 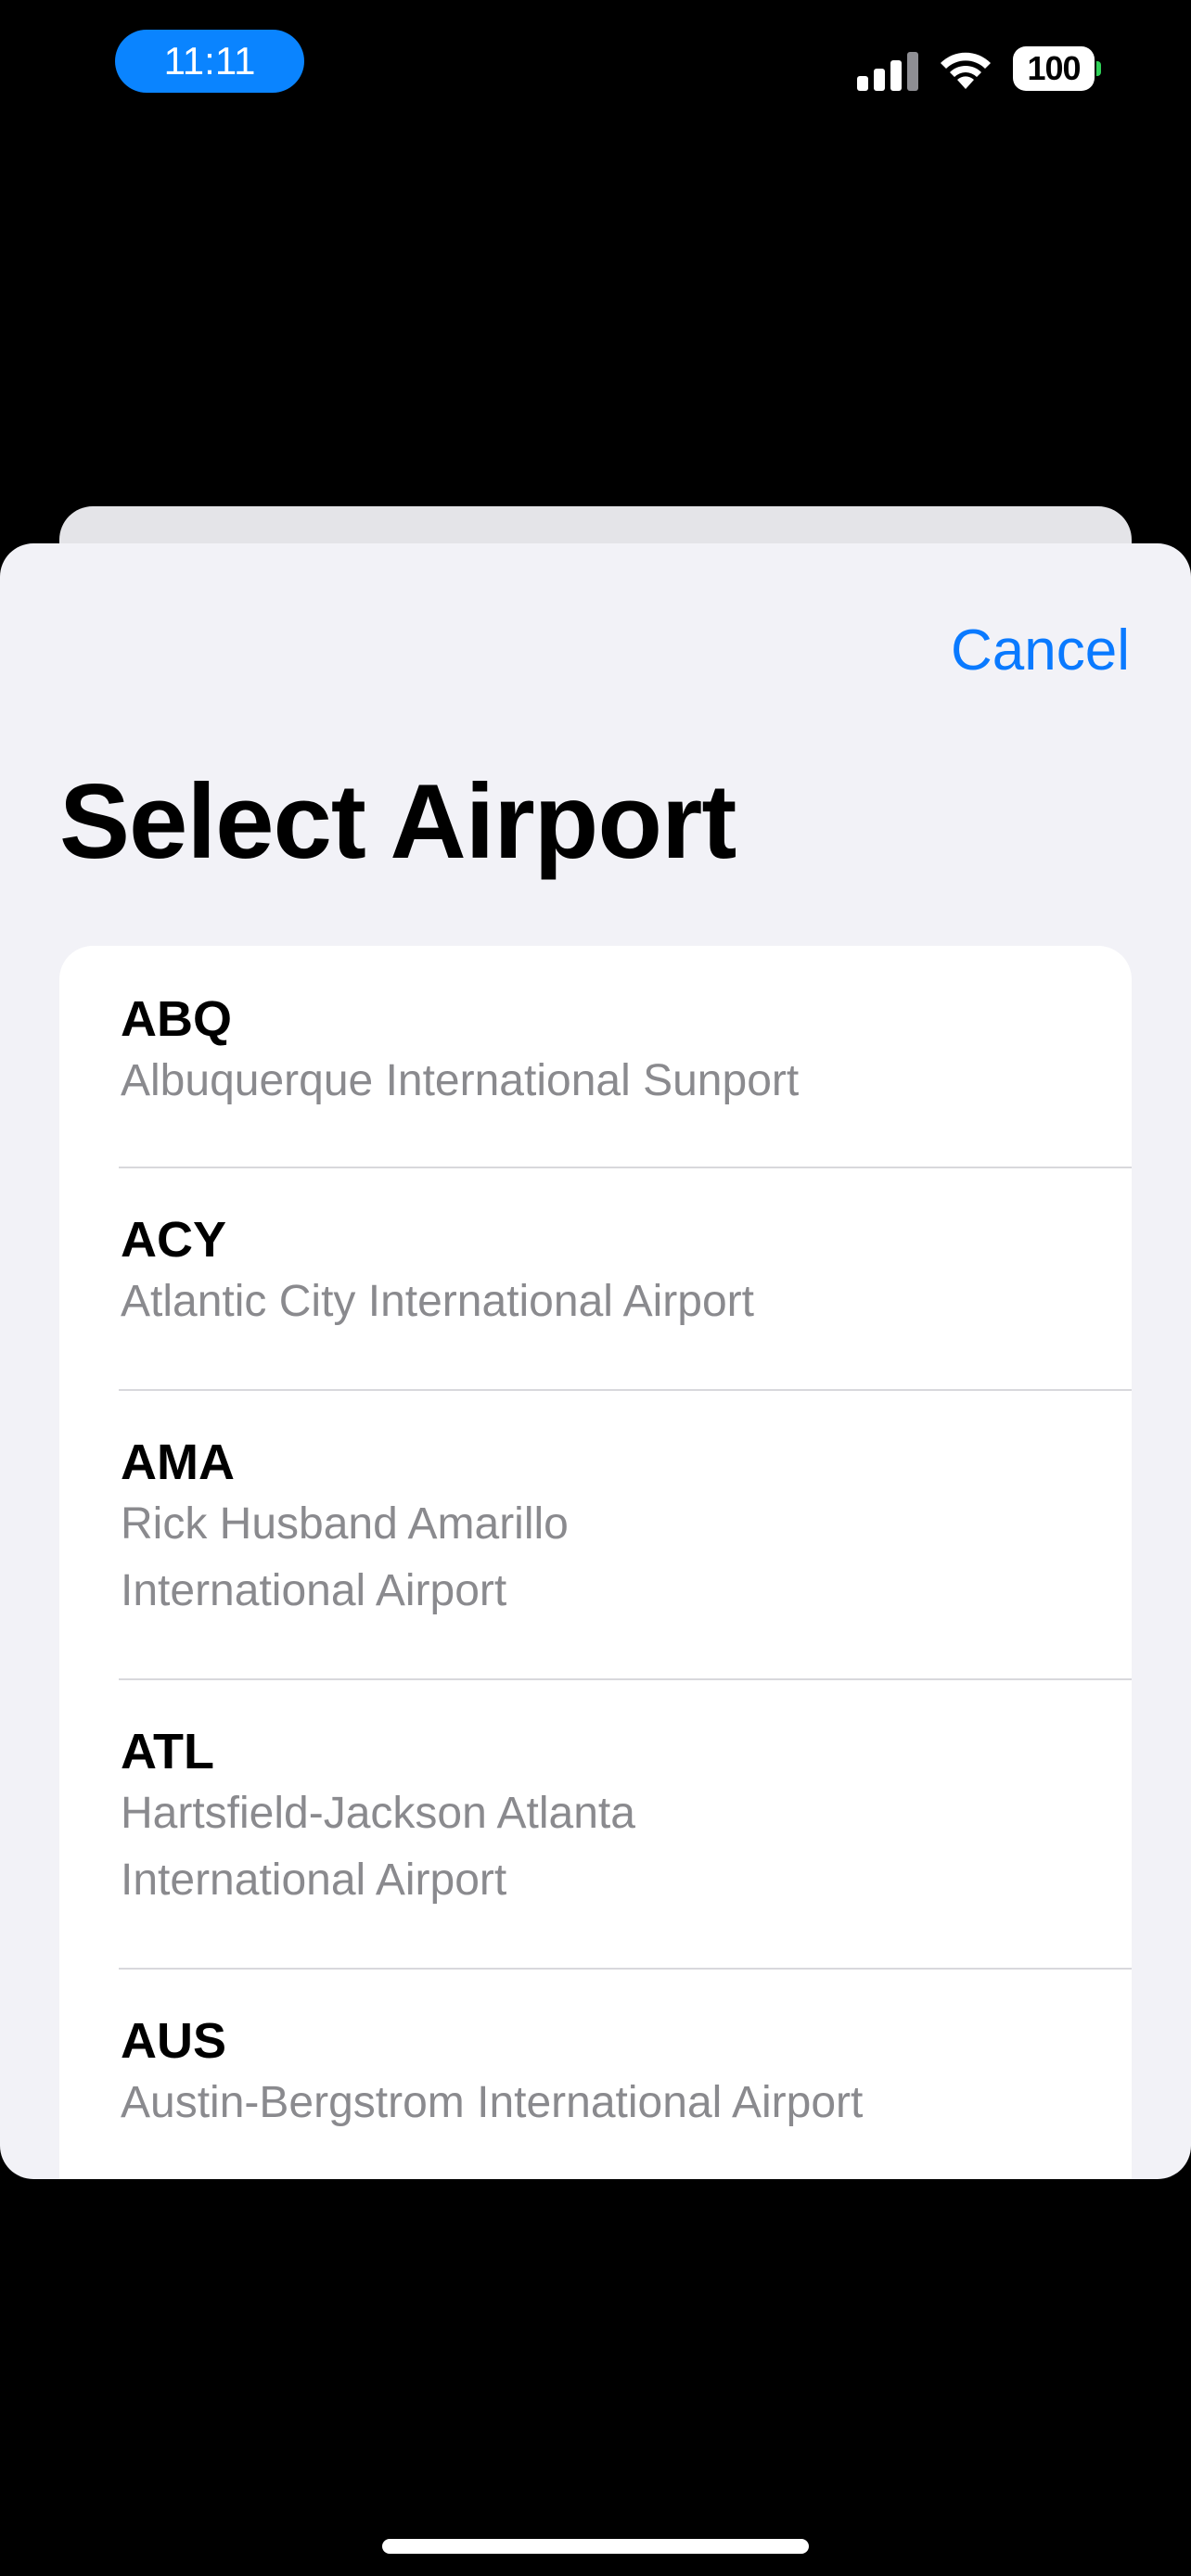 What do you see at coordinates (167, 1752) in the screenshot?
I see `airport-code: ATL` at bounding box center [167, 1752].